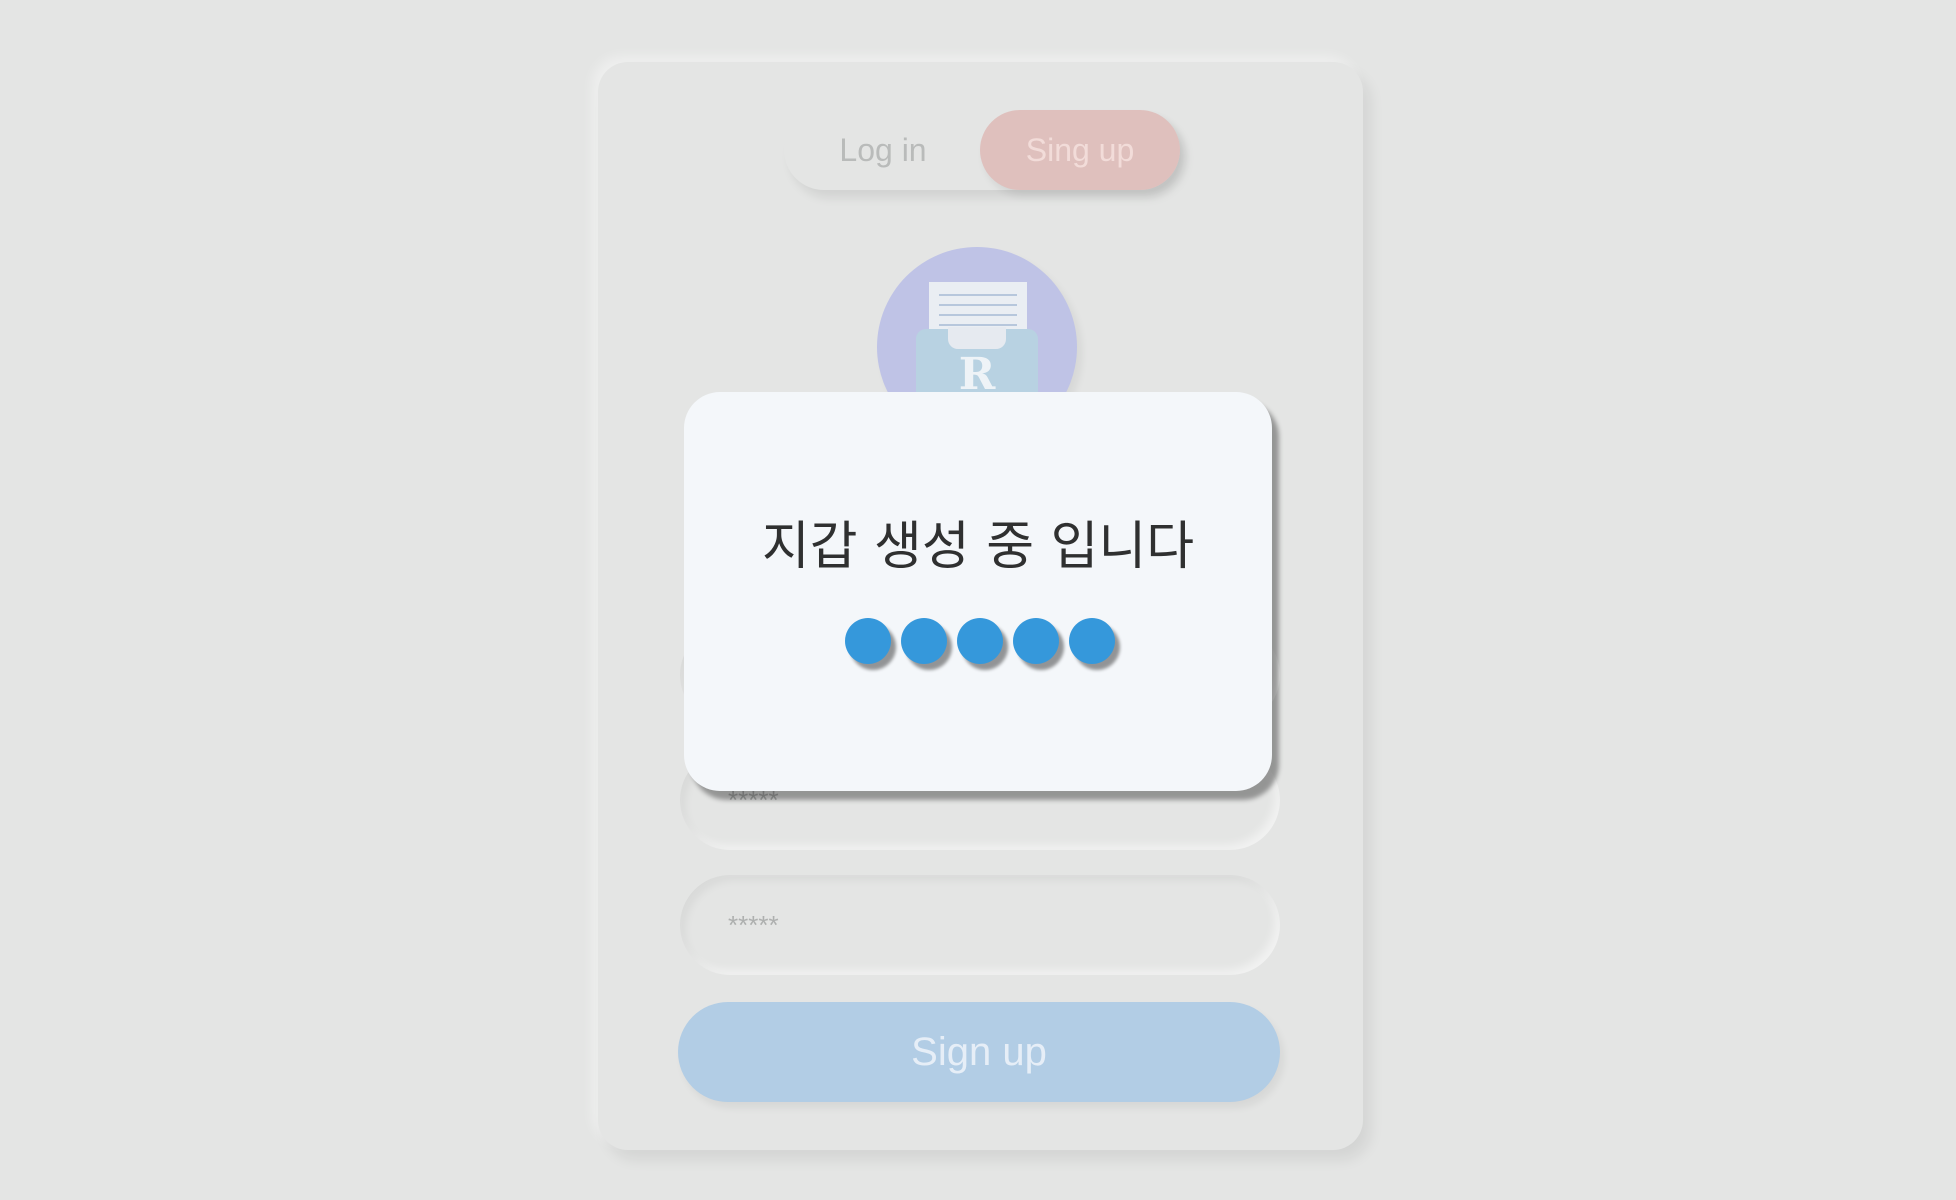 The height and width of the screenshot is (1200, 1956). I want to click on loading-indicator, so click(980, 641).